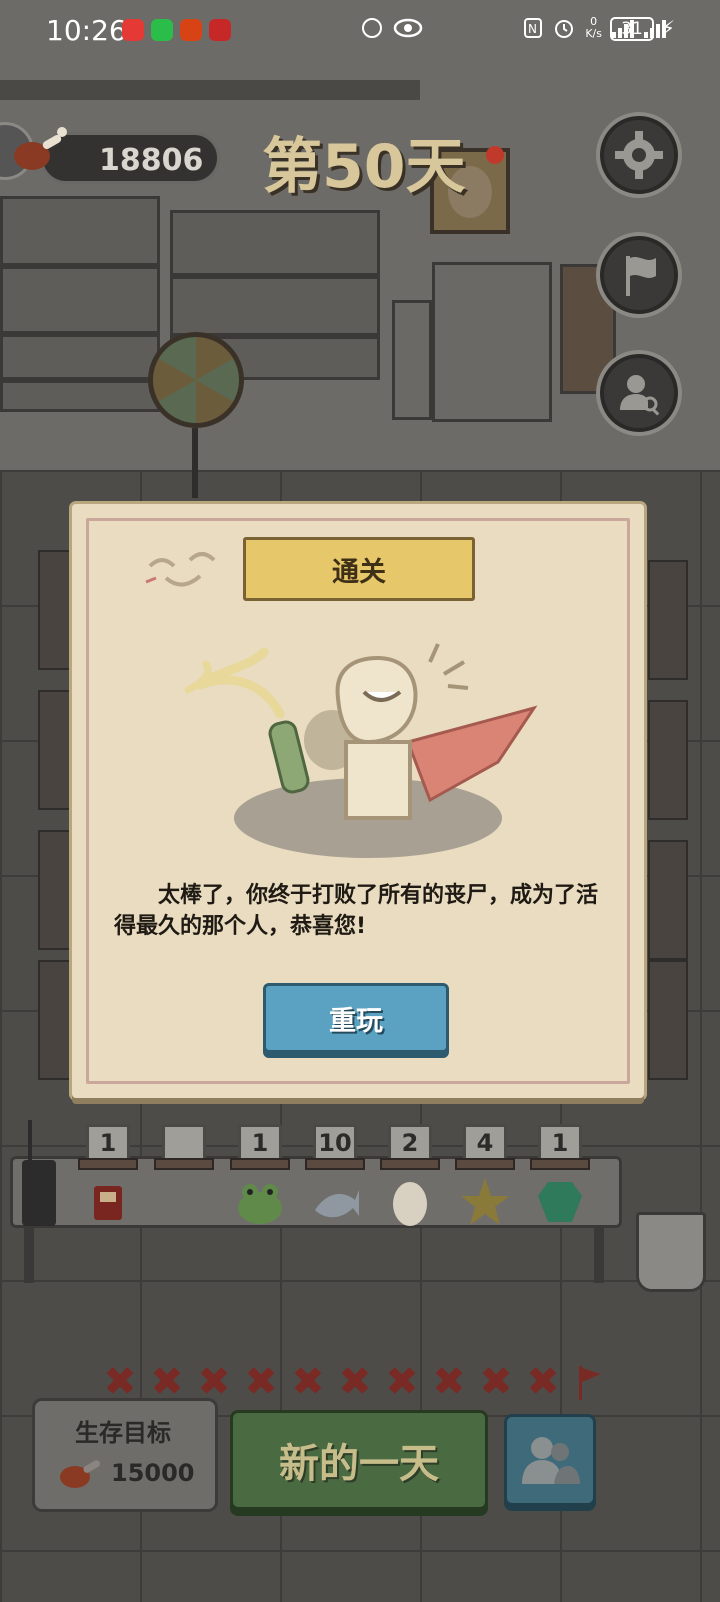 This screenshot has height=1602, width=720. Describe the element at coordinates (260, 1204) in the screenshot. I see `frog-icon` at that location.